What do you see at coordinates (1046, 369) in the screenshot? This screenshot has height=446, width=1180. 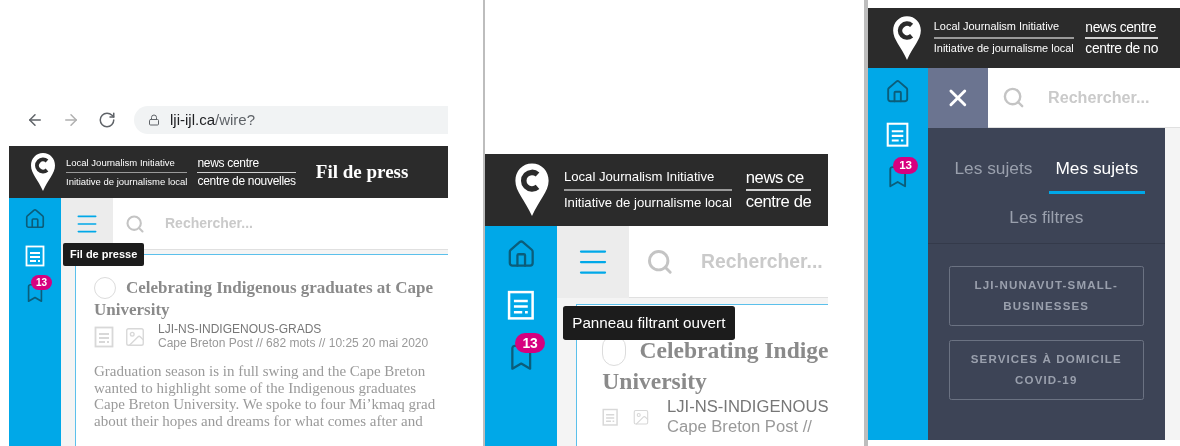 I see `topic-button: SERVICES À DOMICILE COVID-19` at bounding box center [1046, 369].